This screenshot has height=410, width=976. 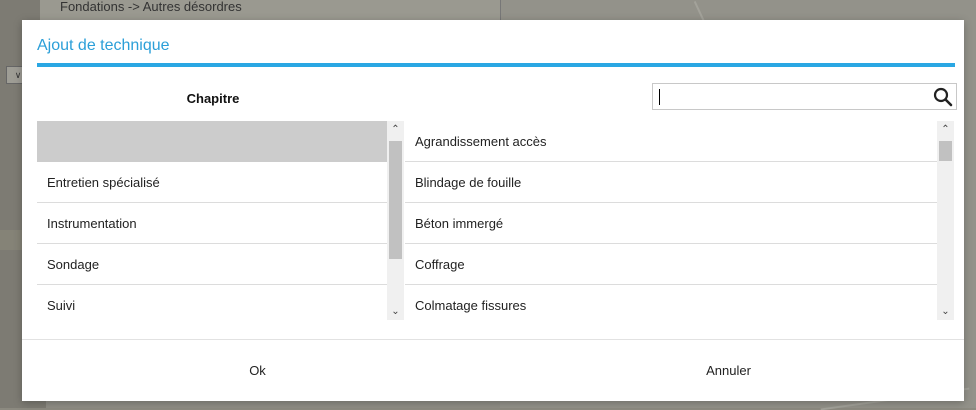 I want to click on technique-item: Coffrage, so click(x=671, y=264).